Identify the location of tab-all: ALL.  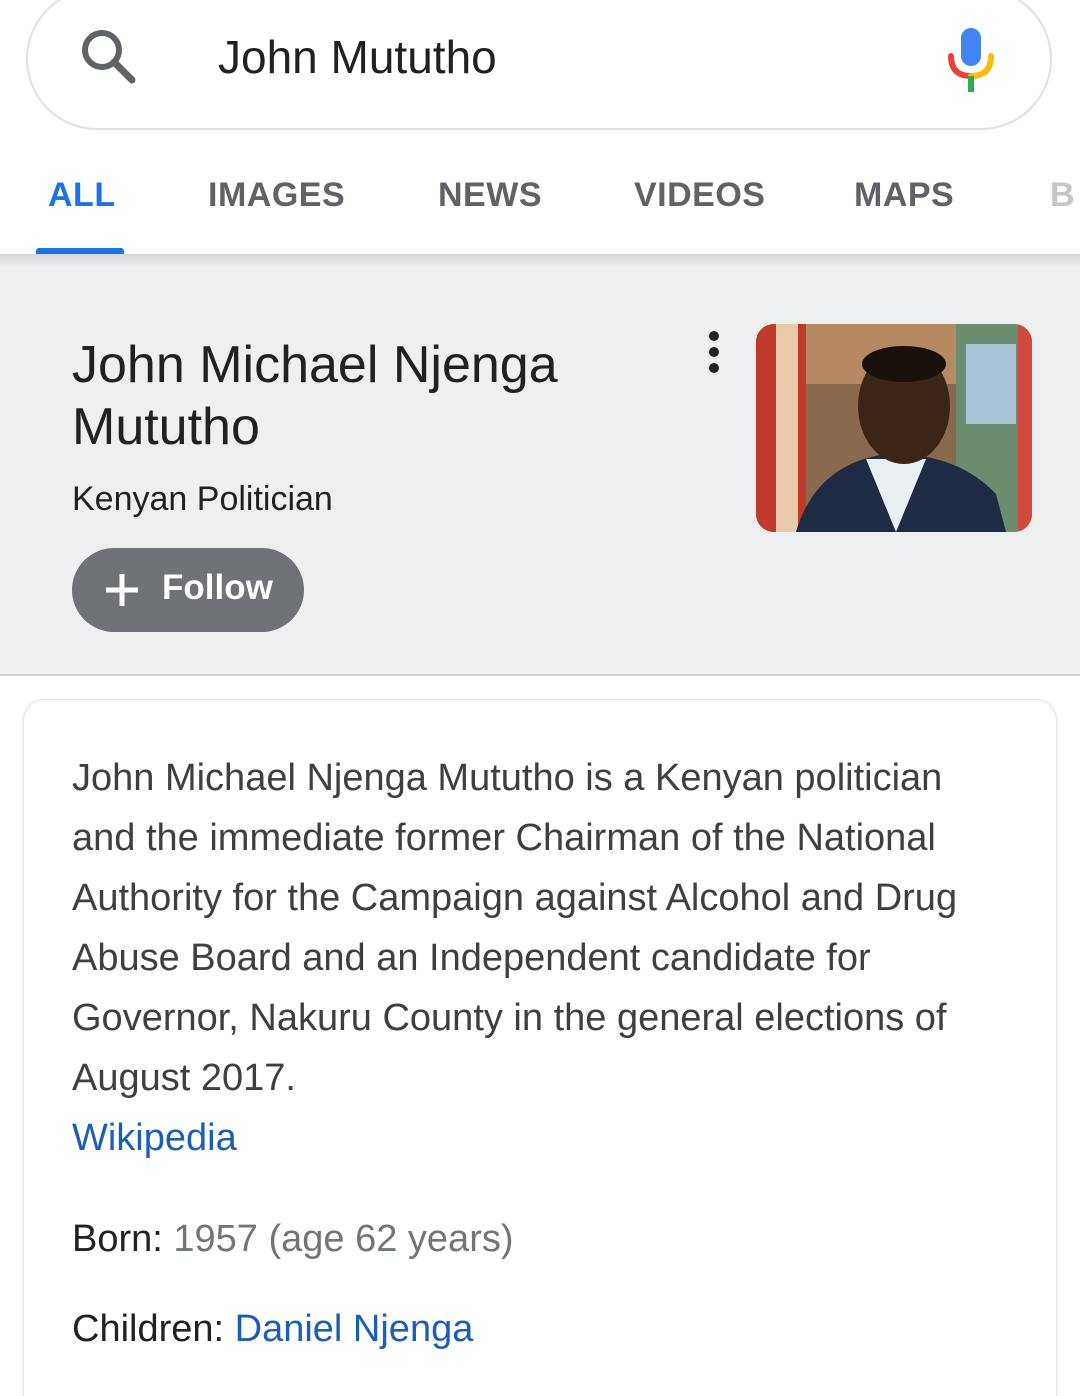
(82, 195).